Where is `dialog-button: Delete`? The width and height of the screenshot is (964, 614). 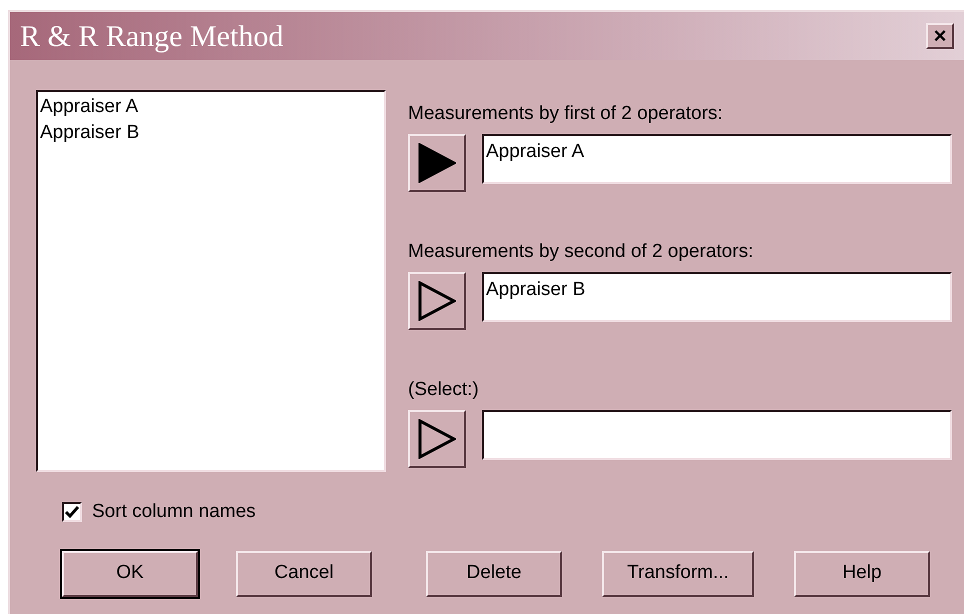
dialog-button: Delete is located at coordinates (494, 573).